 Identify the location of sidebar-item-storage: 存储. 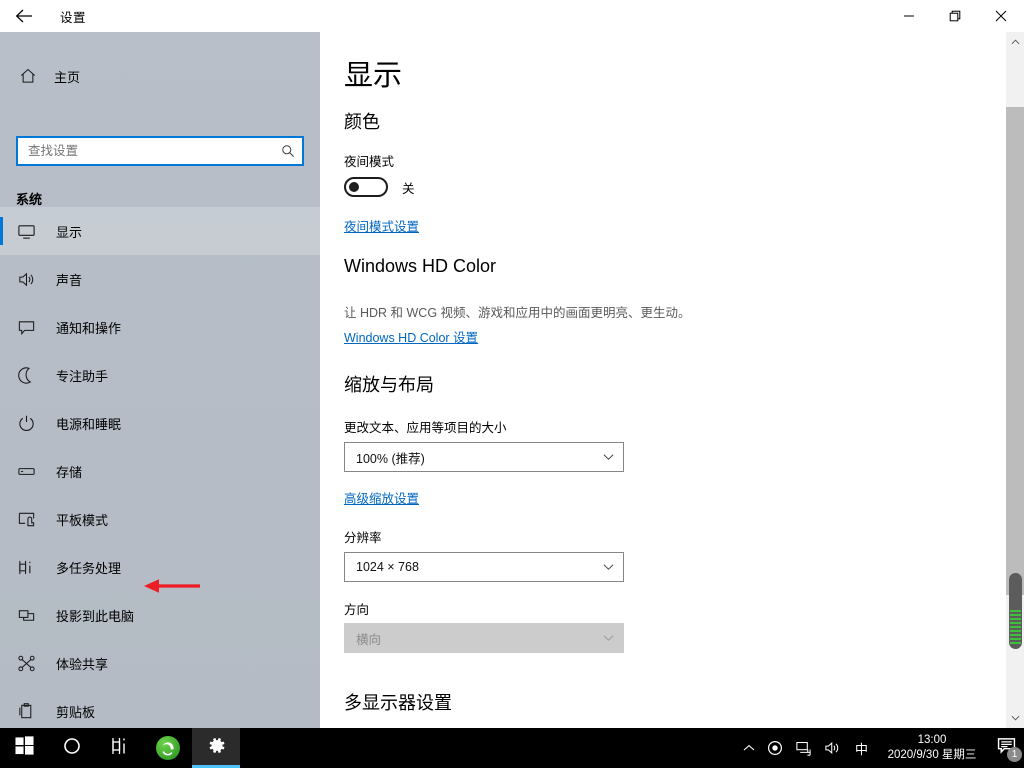
(160, 471).